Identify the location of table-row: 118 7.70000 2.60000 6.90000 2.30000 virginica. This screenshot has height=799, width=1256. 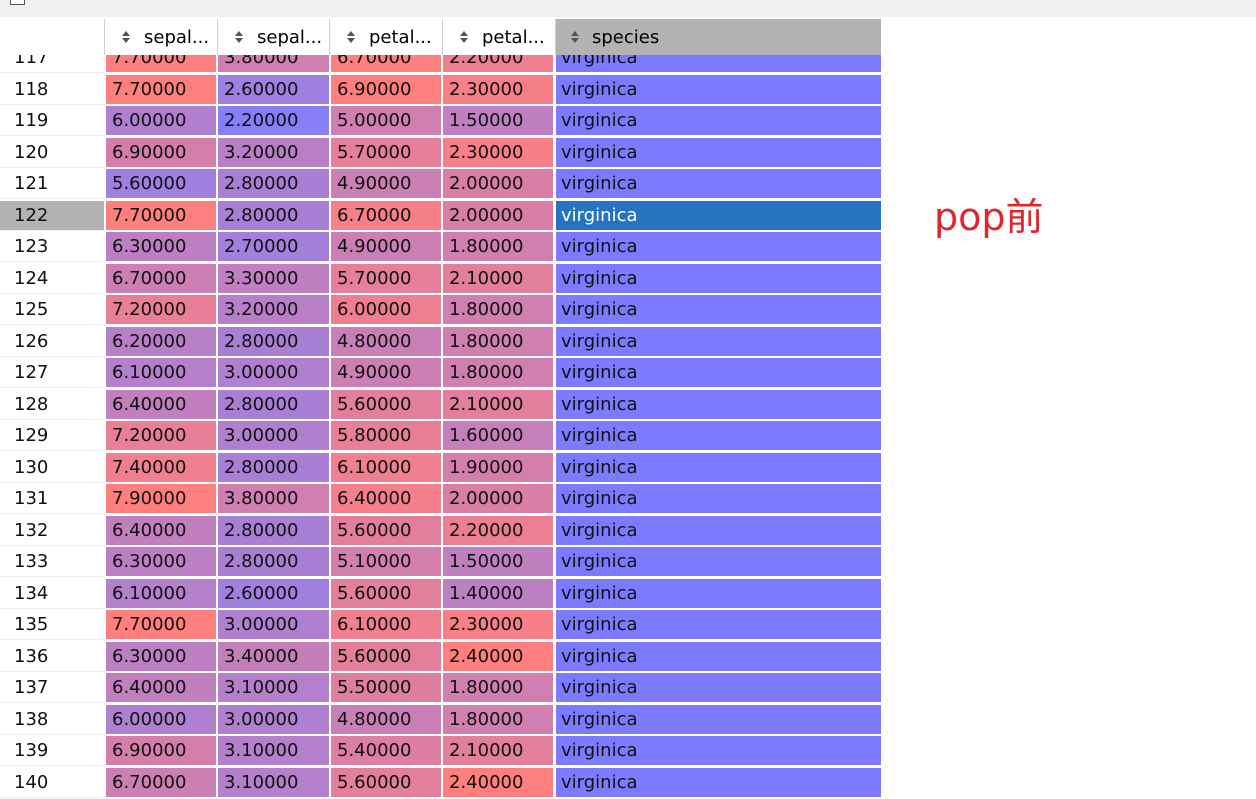
(440, 90).